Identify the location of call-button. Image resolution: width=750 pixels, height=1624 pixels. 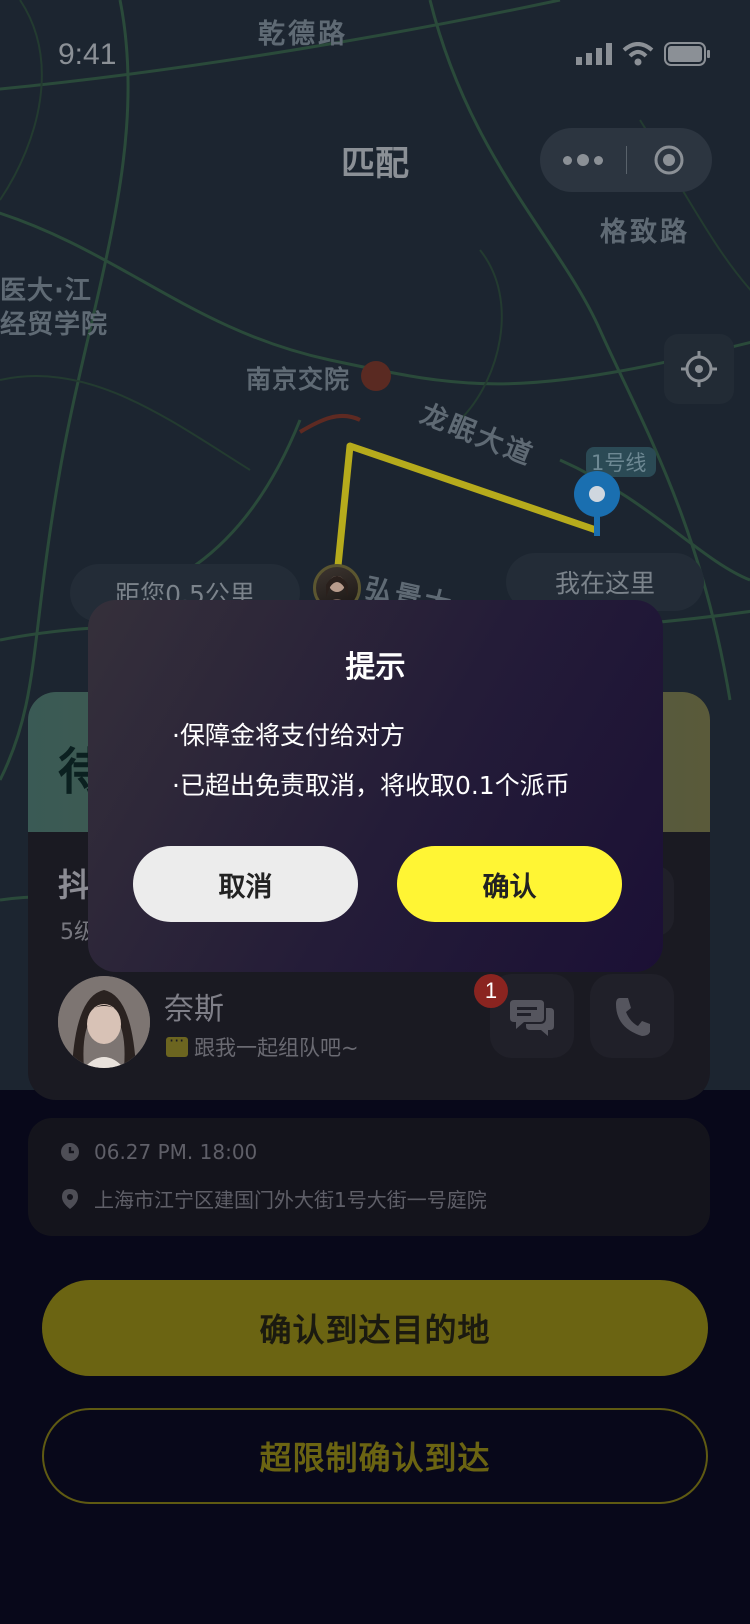
(632, 1016).